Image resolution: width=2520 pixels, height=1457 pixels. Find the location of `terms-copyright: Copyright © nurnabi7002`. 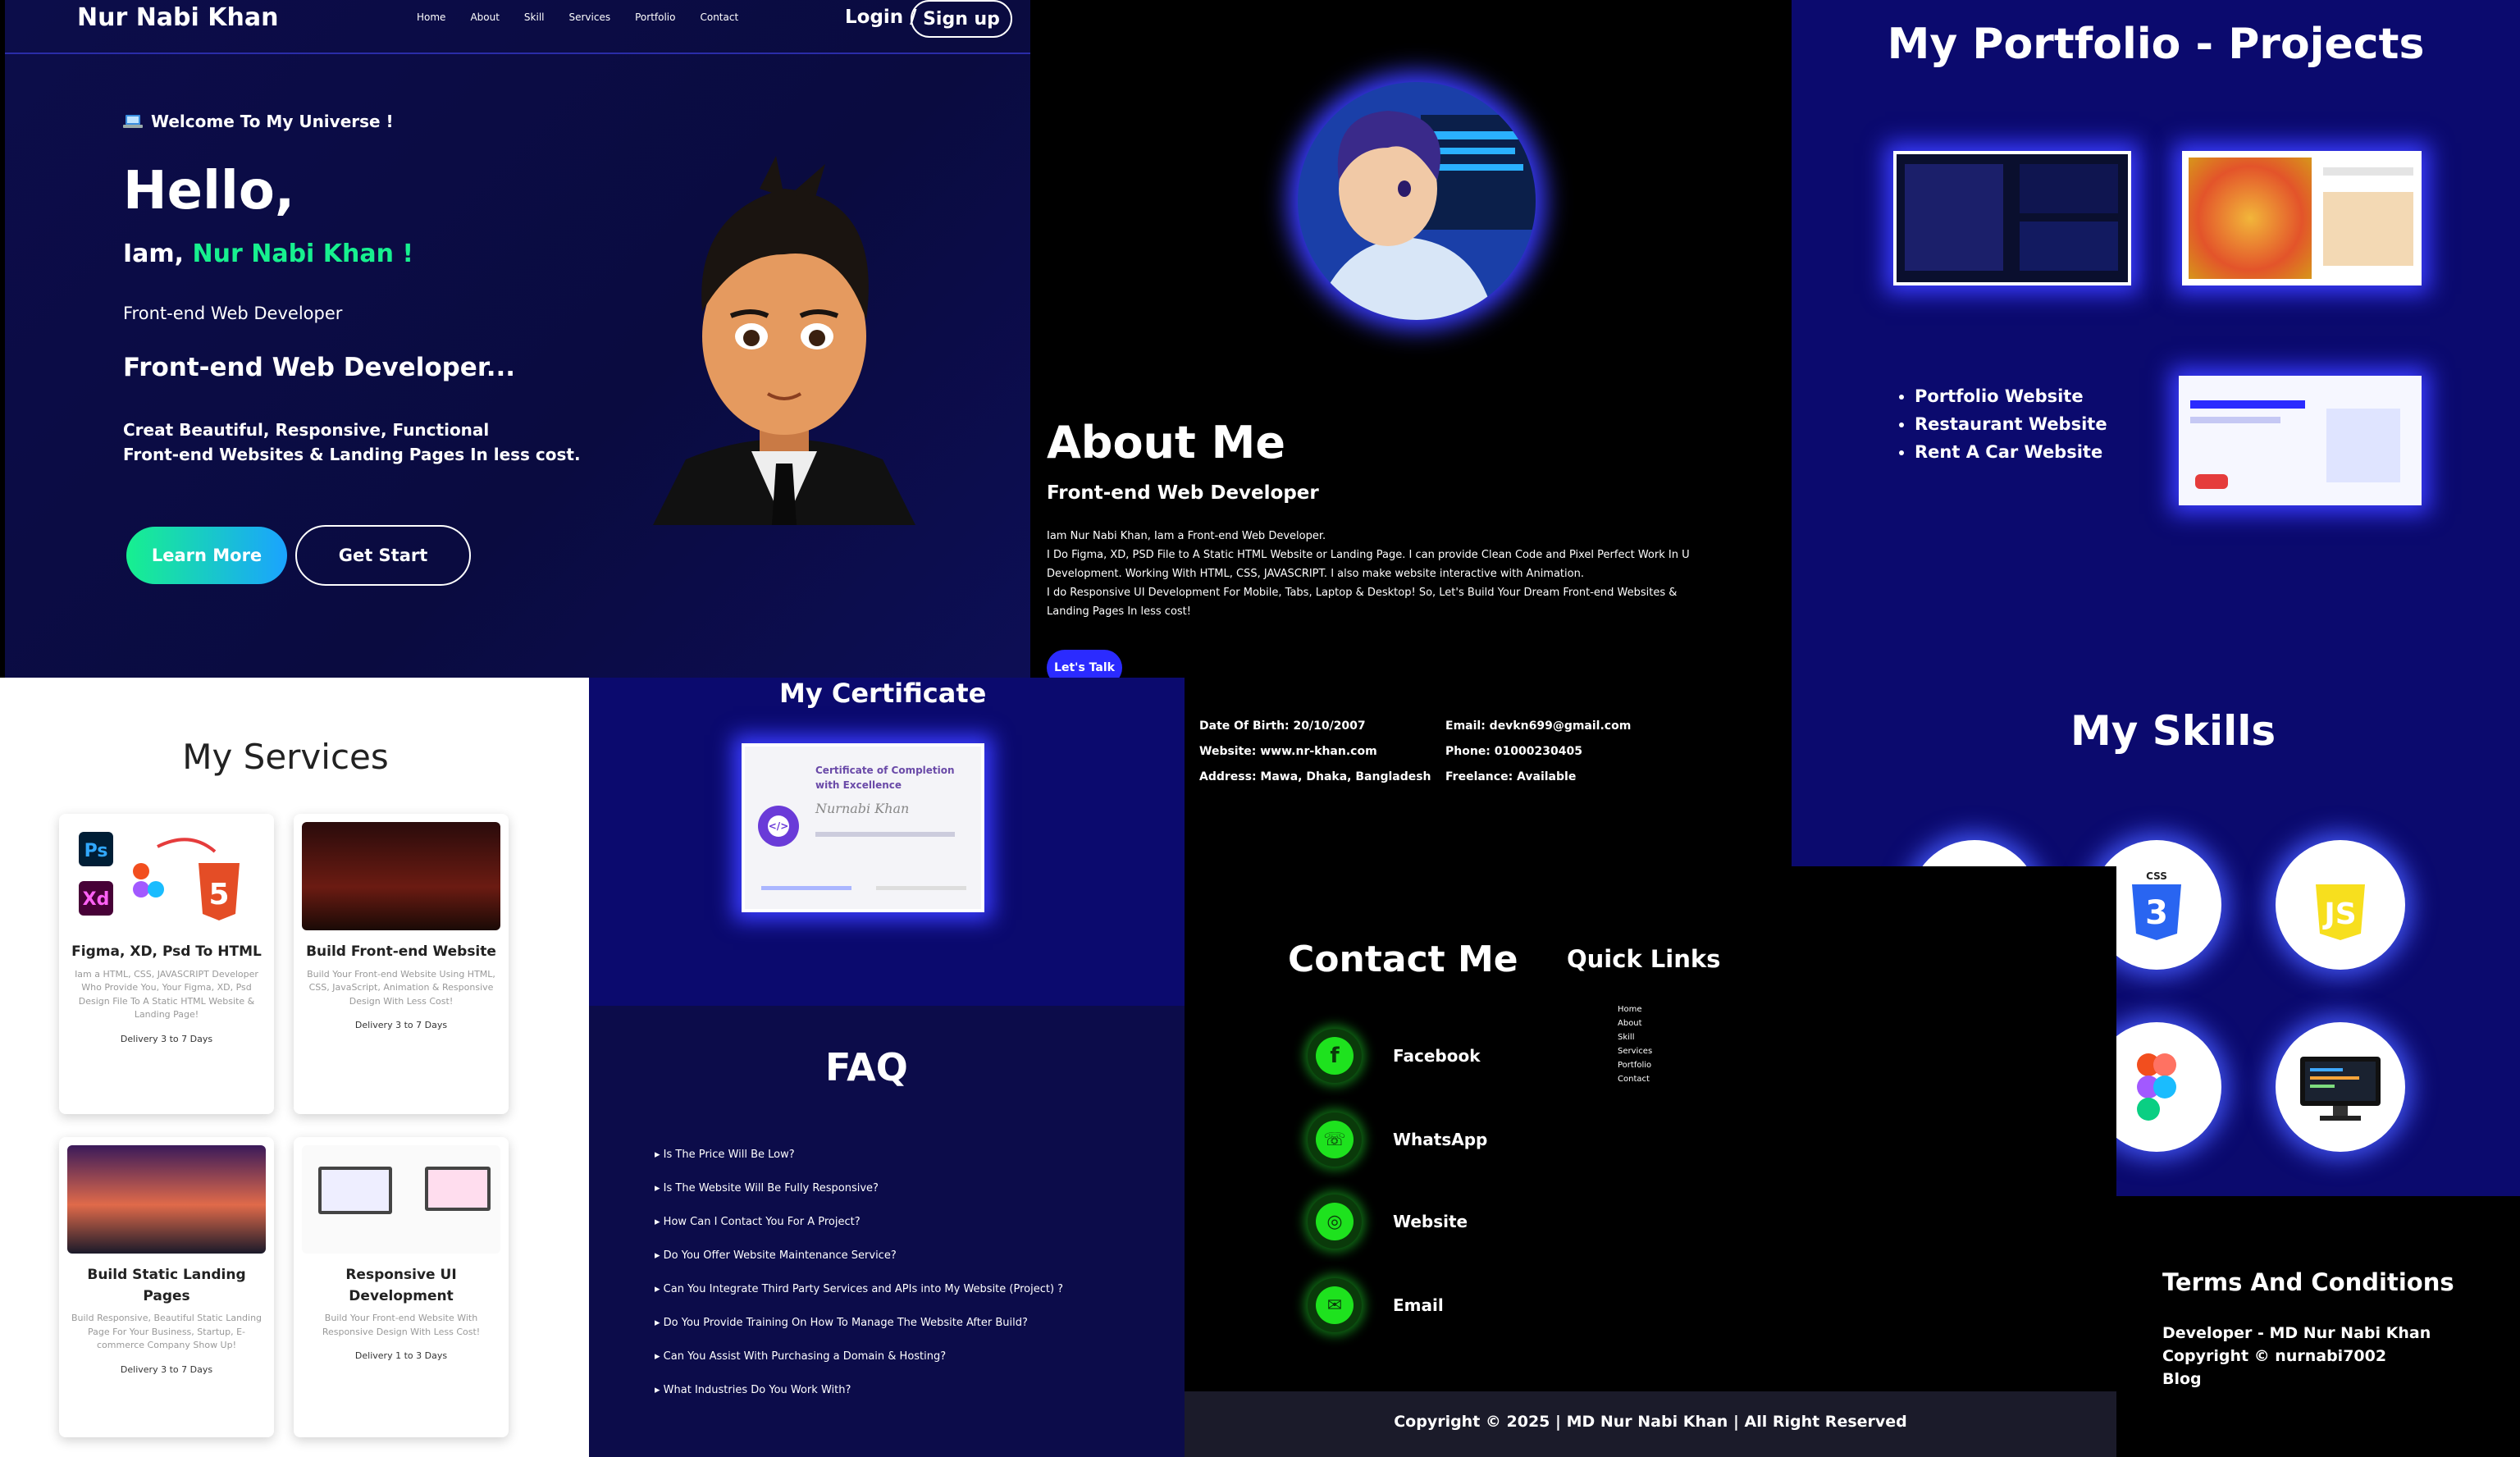

terms-copyright: Copyright © nurnabi7002 is located at coordinates (2275, 1356).